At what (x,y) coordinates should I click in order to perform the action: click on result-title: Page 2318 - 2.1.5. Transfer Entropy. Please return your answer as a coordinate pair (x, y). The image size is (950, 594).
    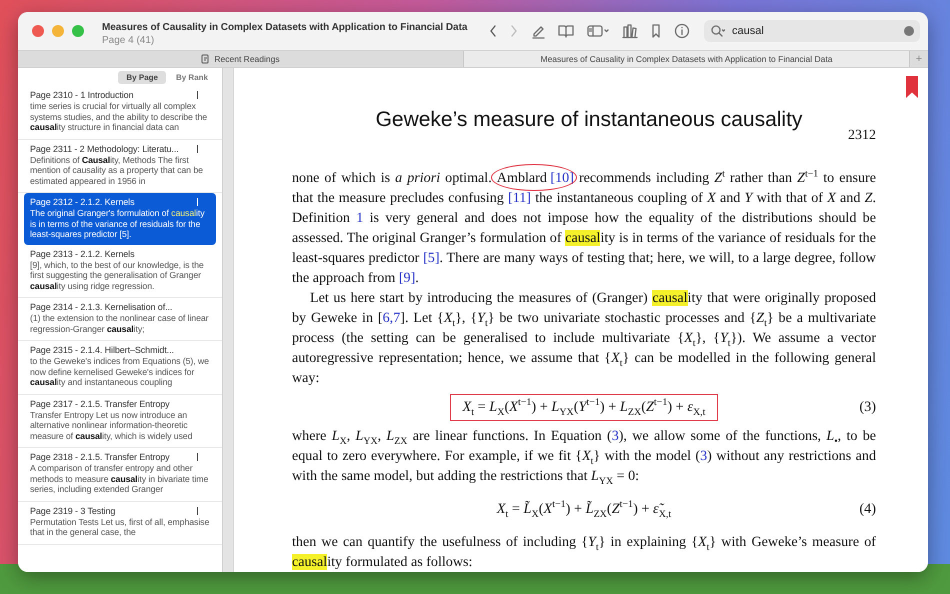
    Looking at the image, I should click on (100, 457).